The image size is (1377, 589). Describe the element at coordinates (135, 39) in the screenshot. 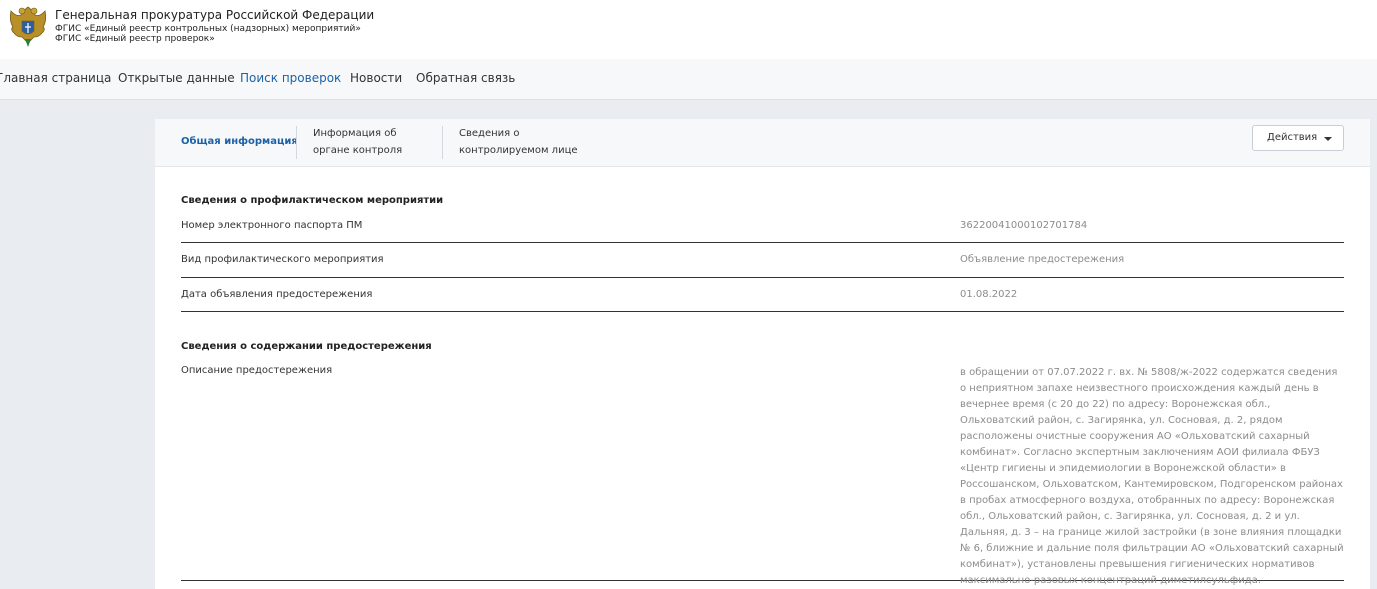

I see `registry-subtitle-2: ФГИС «Единый реестр проверок»` at that location.